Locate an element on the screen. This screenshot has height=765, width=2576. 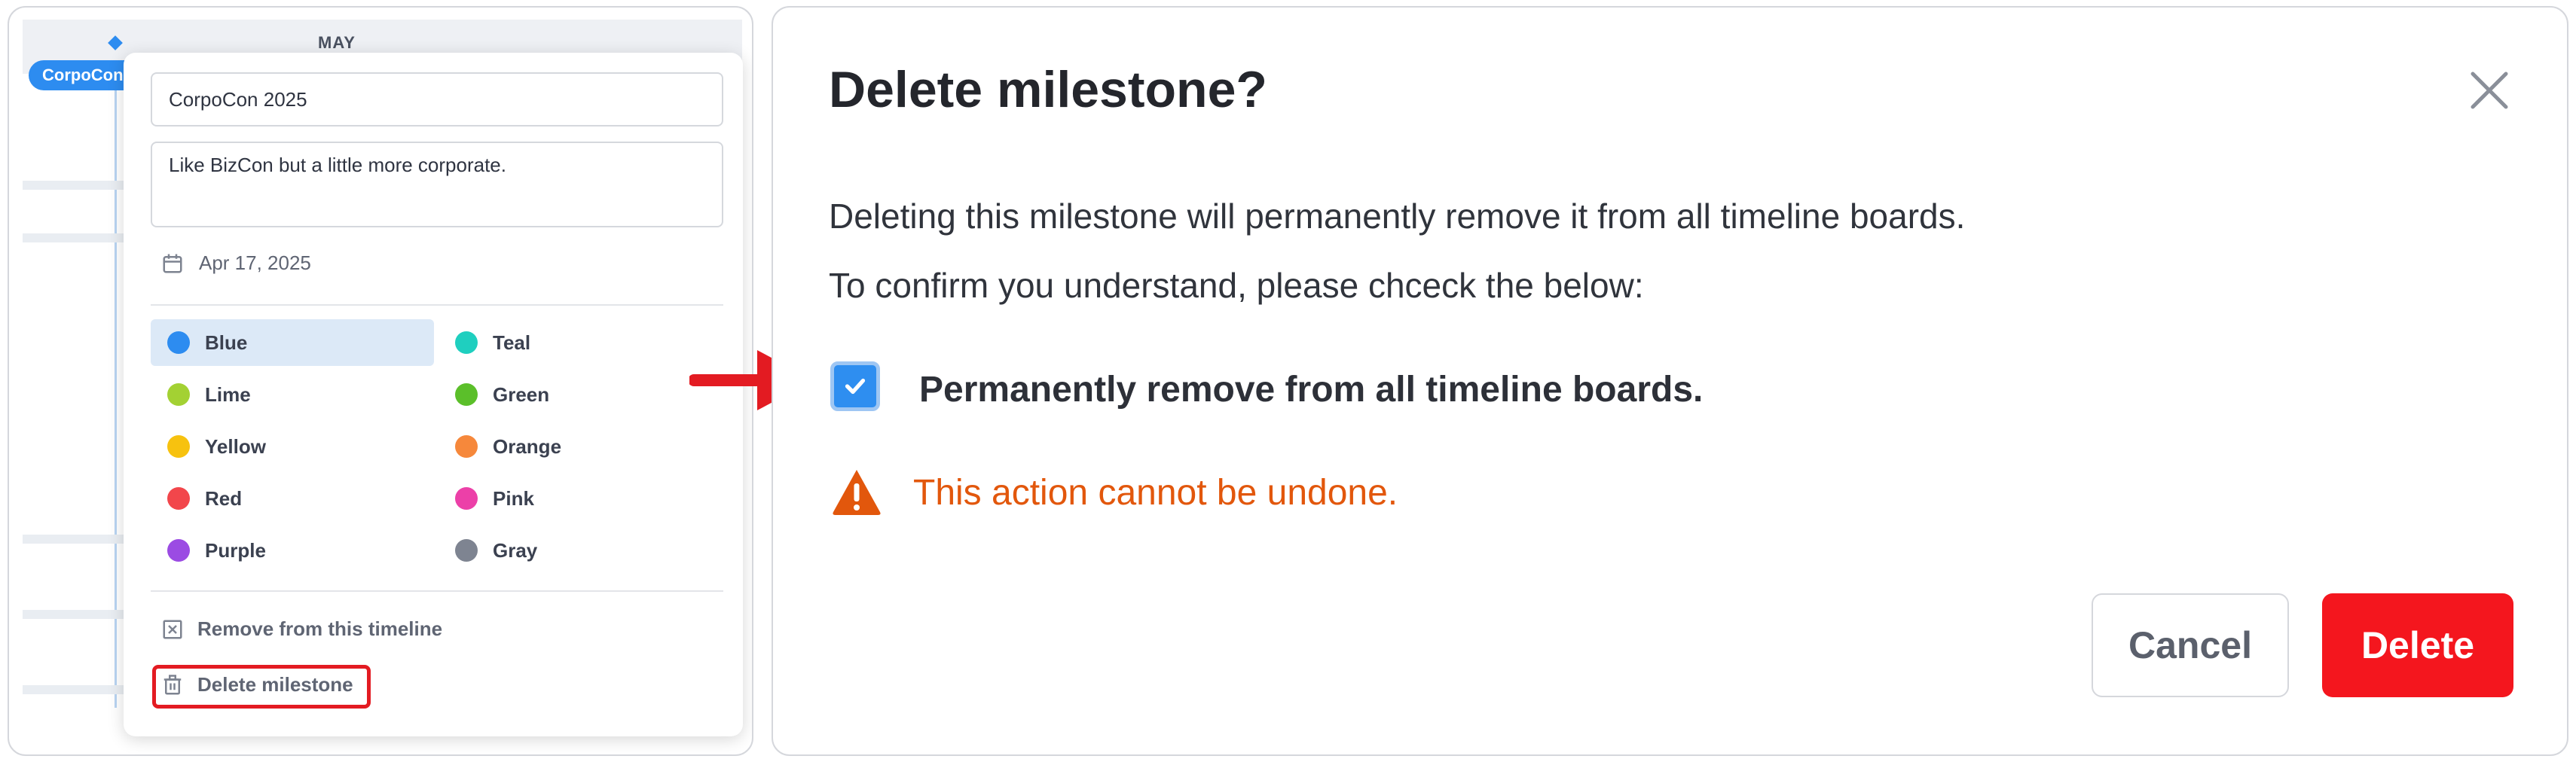
checkmark-icon is located at coordinates (855, 386).